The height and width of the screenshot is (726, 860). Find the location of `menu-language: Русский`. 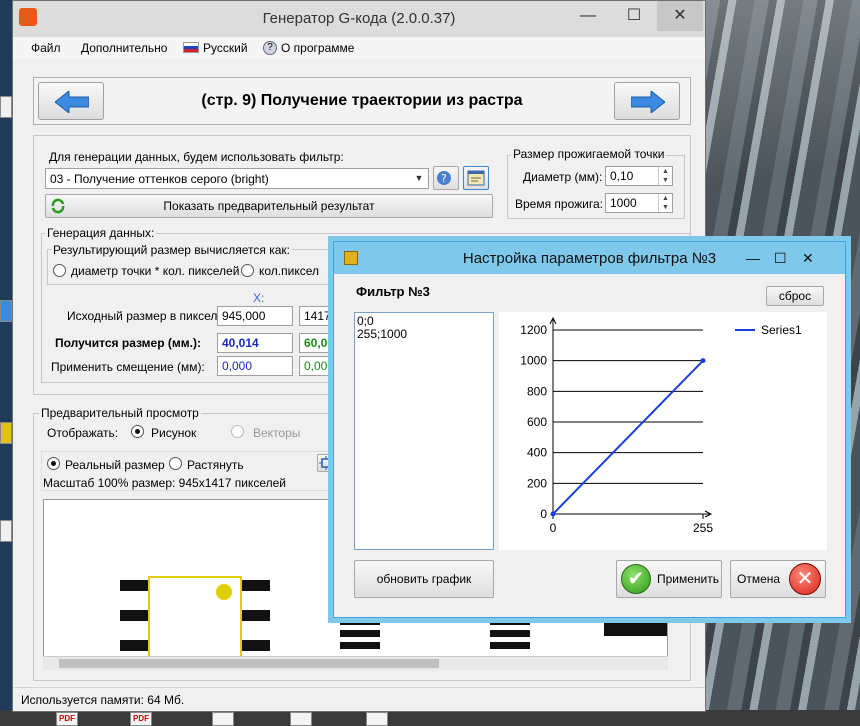

menu-language: Русский is located at coordinates (225, 48).